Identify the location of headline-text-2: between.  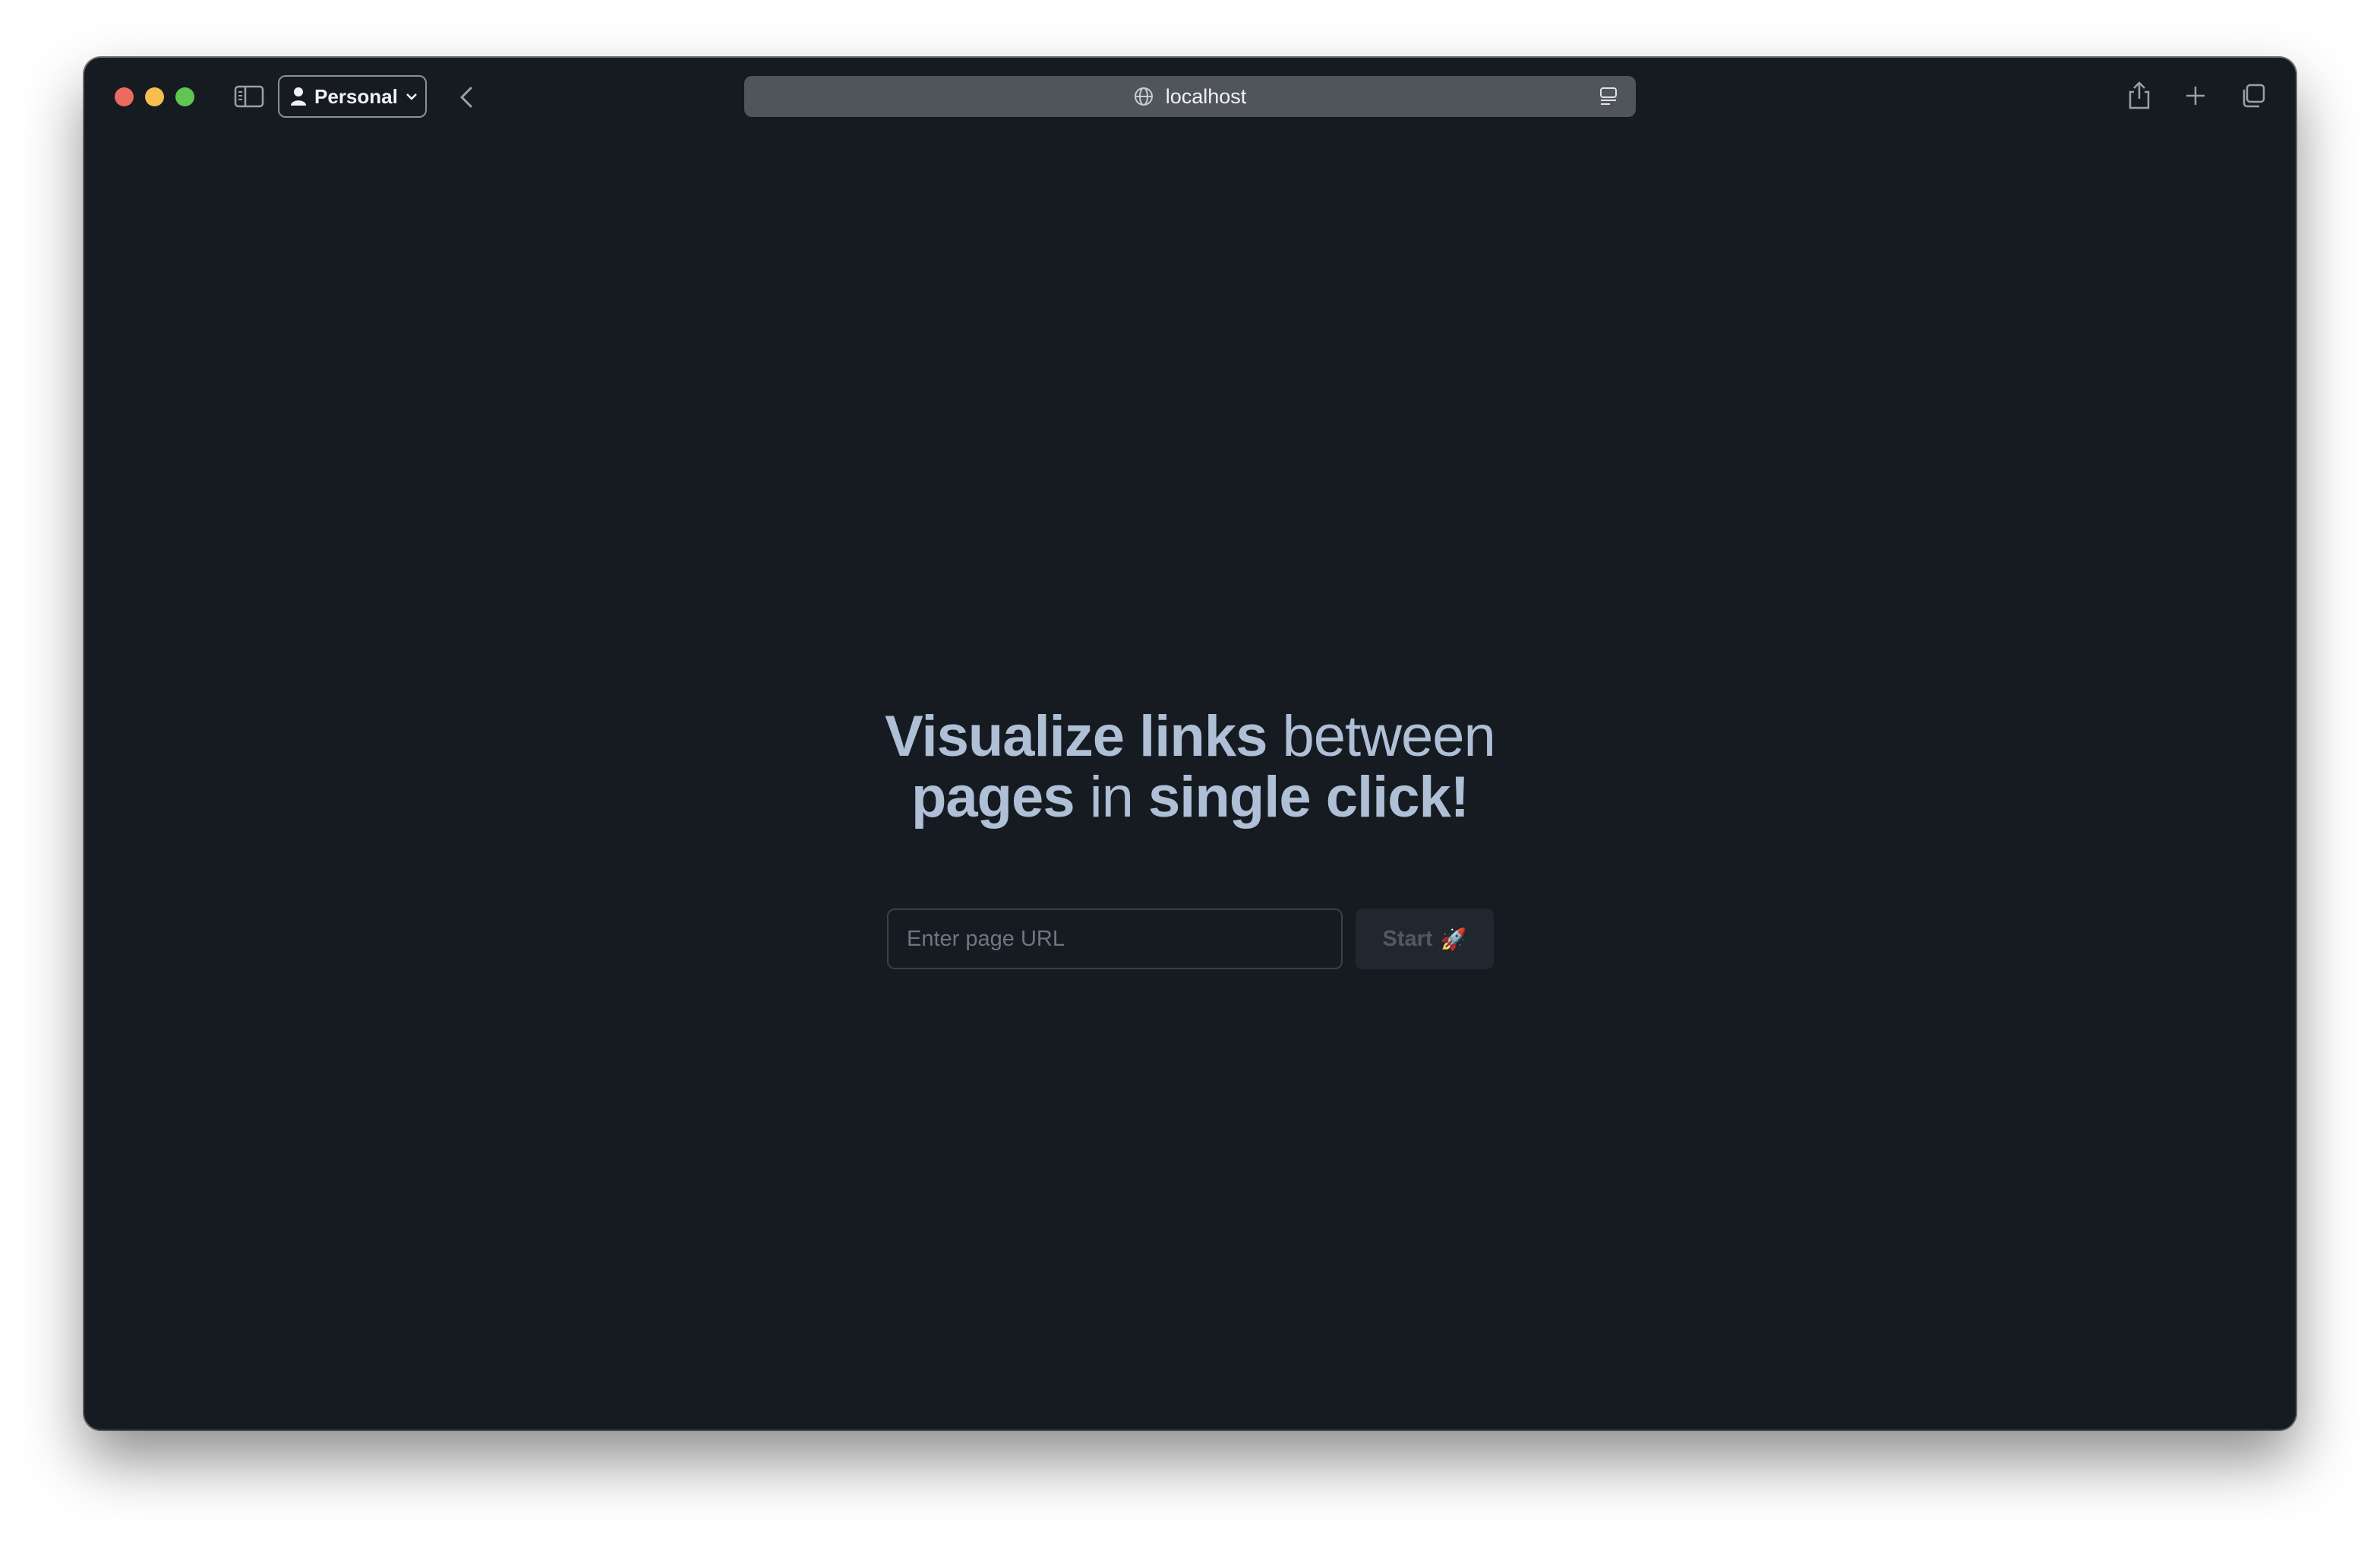
(1381, 736).